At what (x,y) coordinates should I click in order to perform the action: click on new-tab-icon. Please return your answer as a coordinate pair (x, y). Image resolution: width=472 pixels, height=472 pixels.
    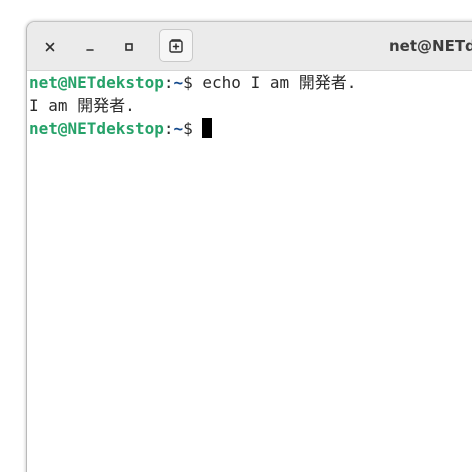
    Looking at the image, I should click on (176, 45).